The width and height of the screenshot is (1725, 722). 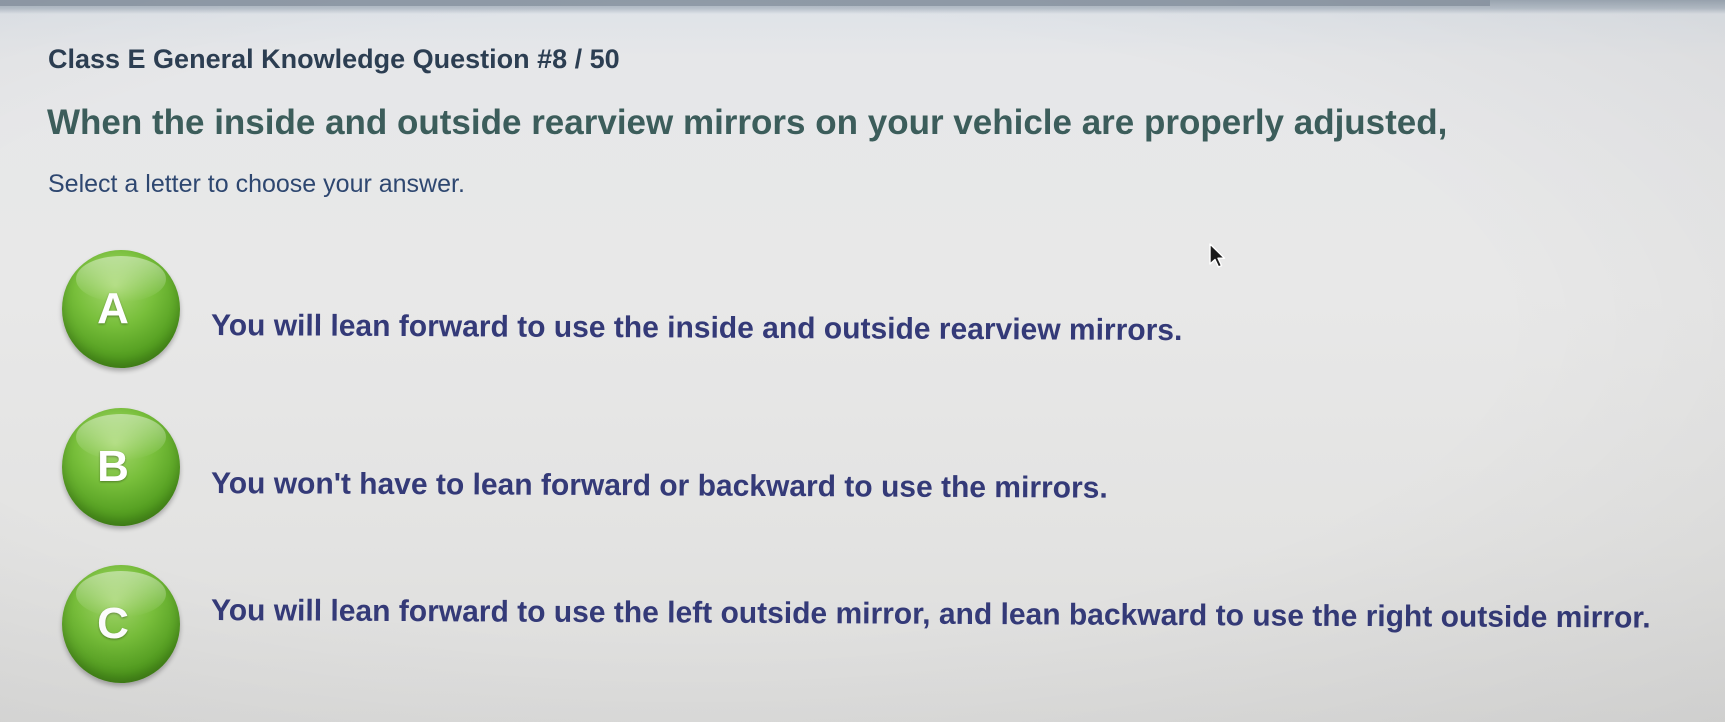 I want to click on answer-c-letter: C, so click(x=113, y=623).